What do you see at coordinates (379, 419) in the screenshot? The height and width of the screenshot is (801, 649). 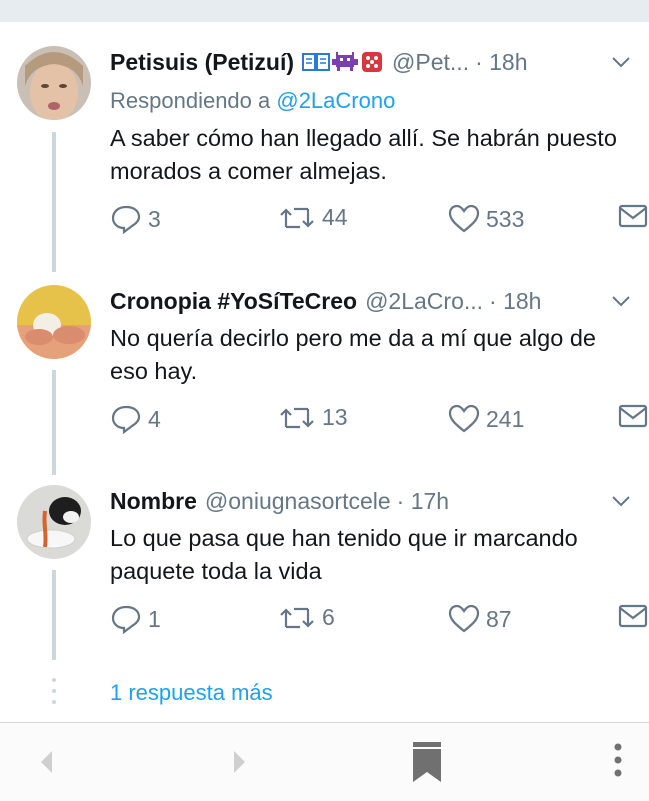 I see `tweet-actions: 4 13 241` at bounding box center [379, 419].